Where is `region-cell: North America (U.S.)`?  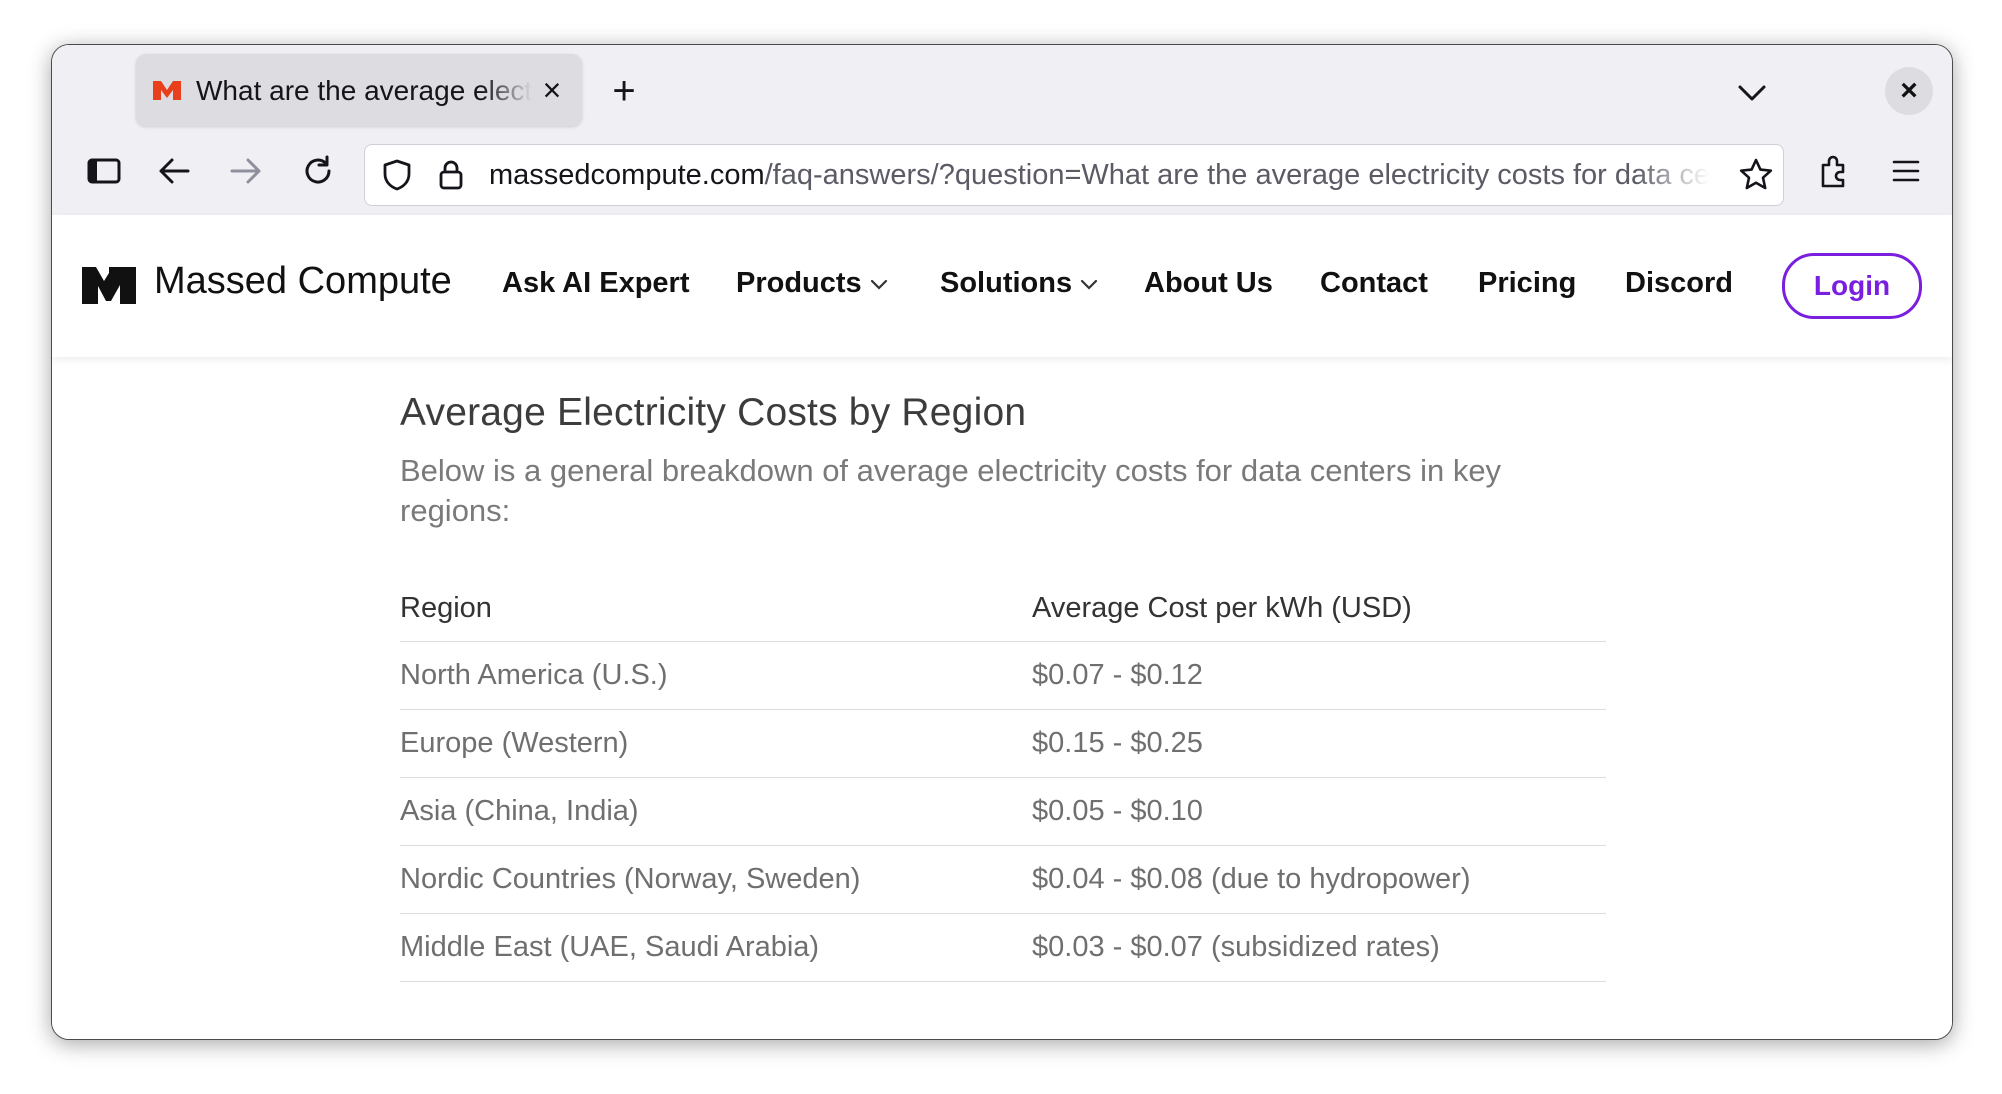
region-cell: North America (U.S.) is located at coordinates (716, 675).